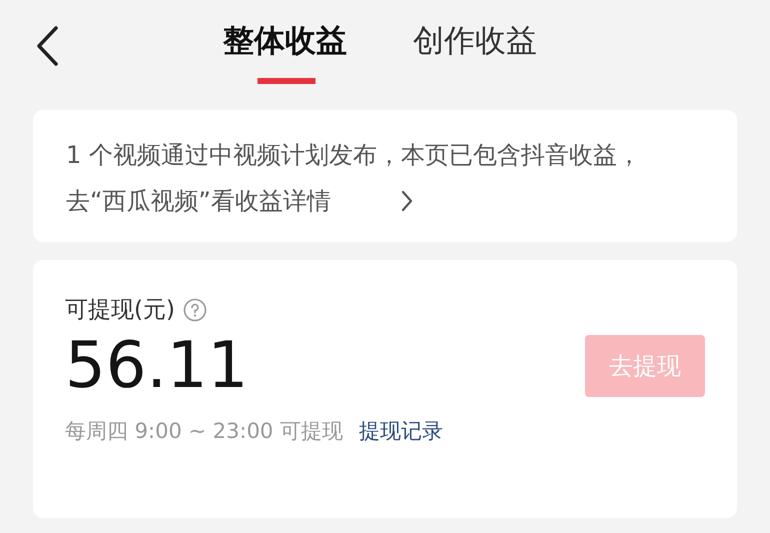 This screenshot has height=533, width=770. What do you see at coordinates (285, 42) in the screenshot?
I see `tab: 整体收益` at bounding box center [285, 42].